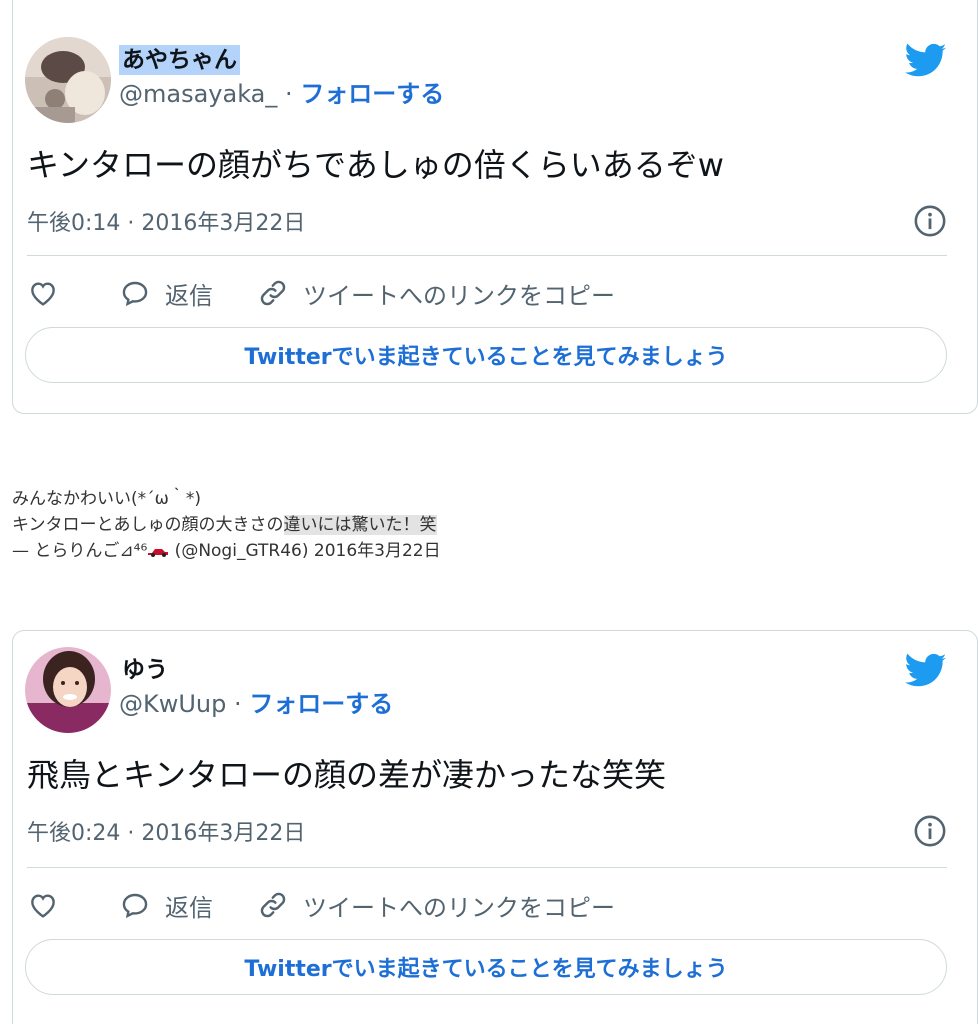  Describe the element at coordinates (148, 525) in the screenshot. I see `quote-text: キンタローとあしゅの顔の大きさの` at that location.